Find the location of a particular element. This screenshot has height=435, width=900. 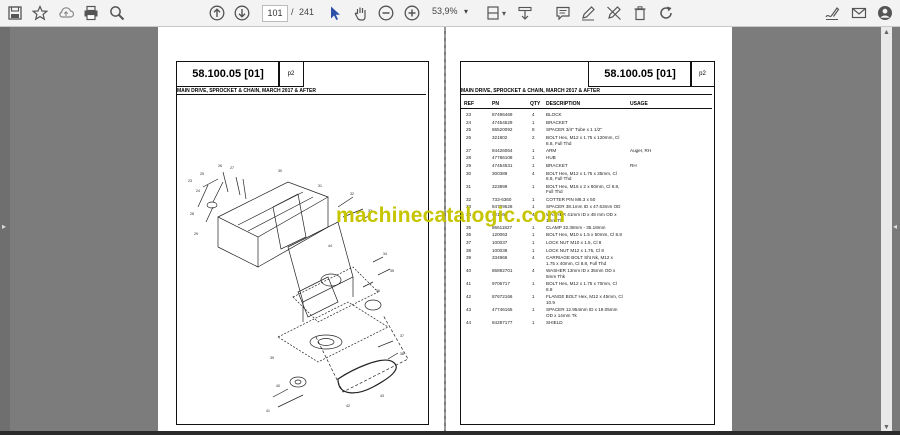

table-cell-desc: SPACER 3/4" Tube x 1 1/2" is located at coordinates (574, 130).